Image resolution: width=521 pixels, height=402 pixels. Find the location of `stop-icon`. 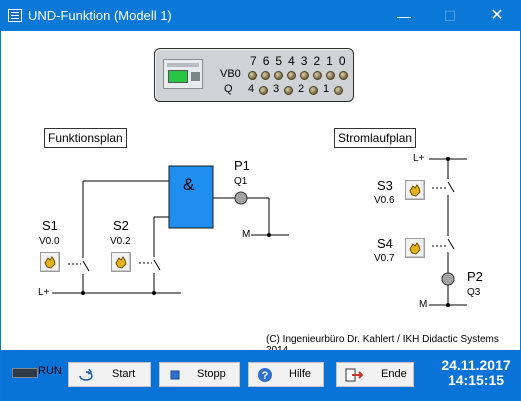

stop-icon is located at coordinates (175, 375).